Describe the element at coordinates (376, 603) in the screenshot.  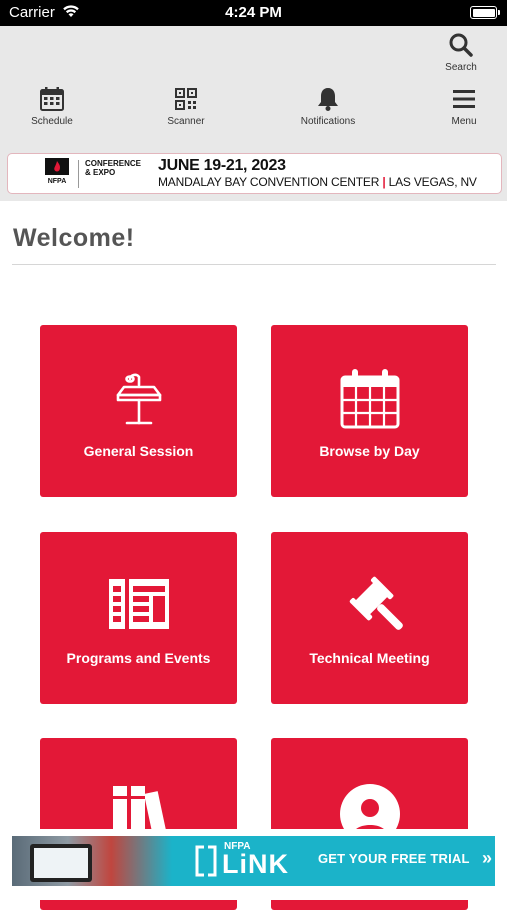
I see `gavel-icon` at that location.